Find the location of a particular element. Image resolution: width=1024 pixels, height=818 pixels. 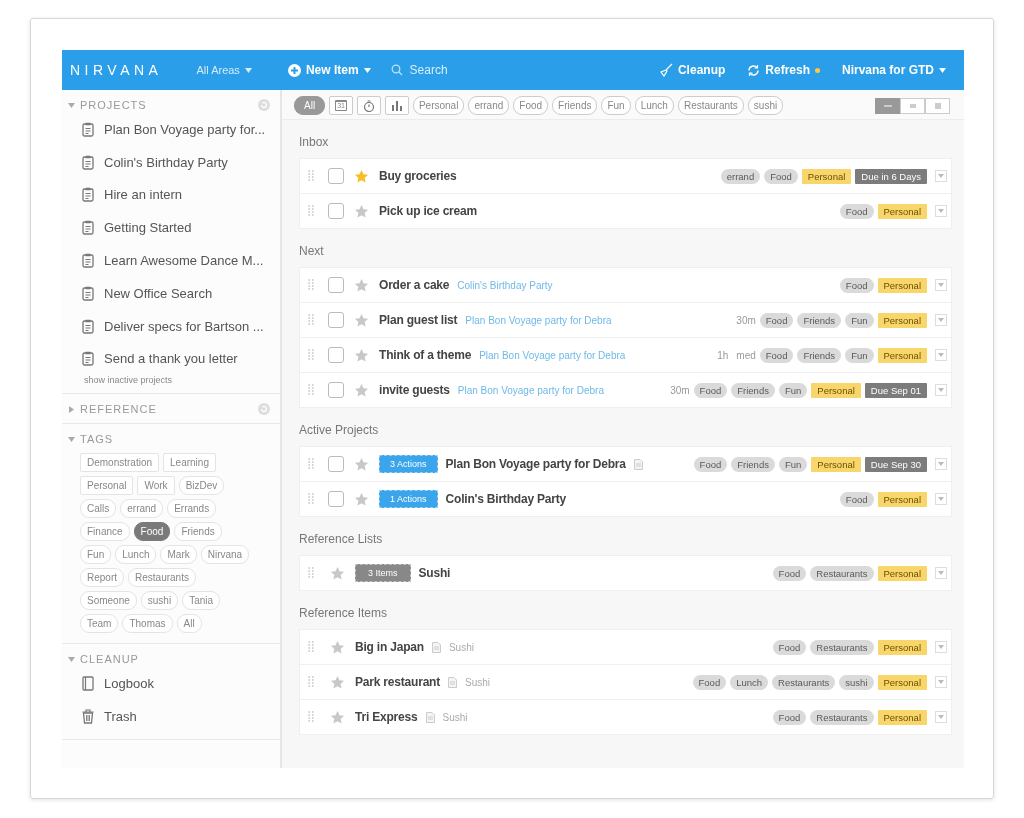

tag-chip: Food is located at coordinates (152, 532).